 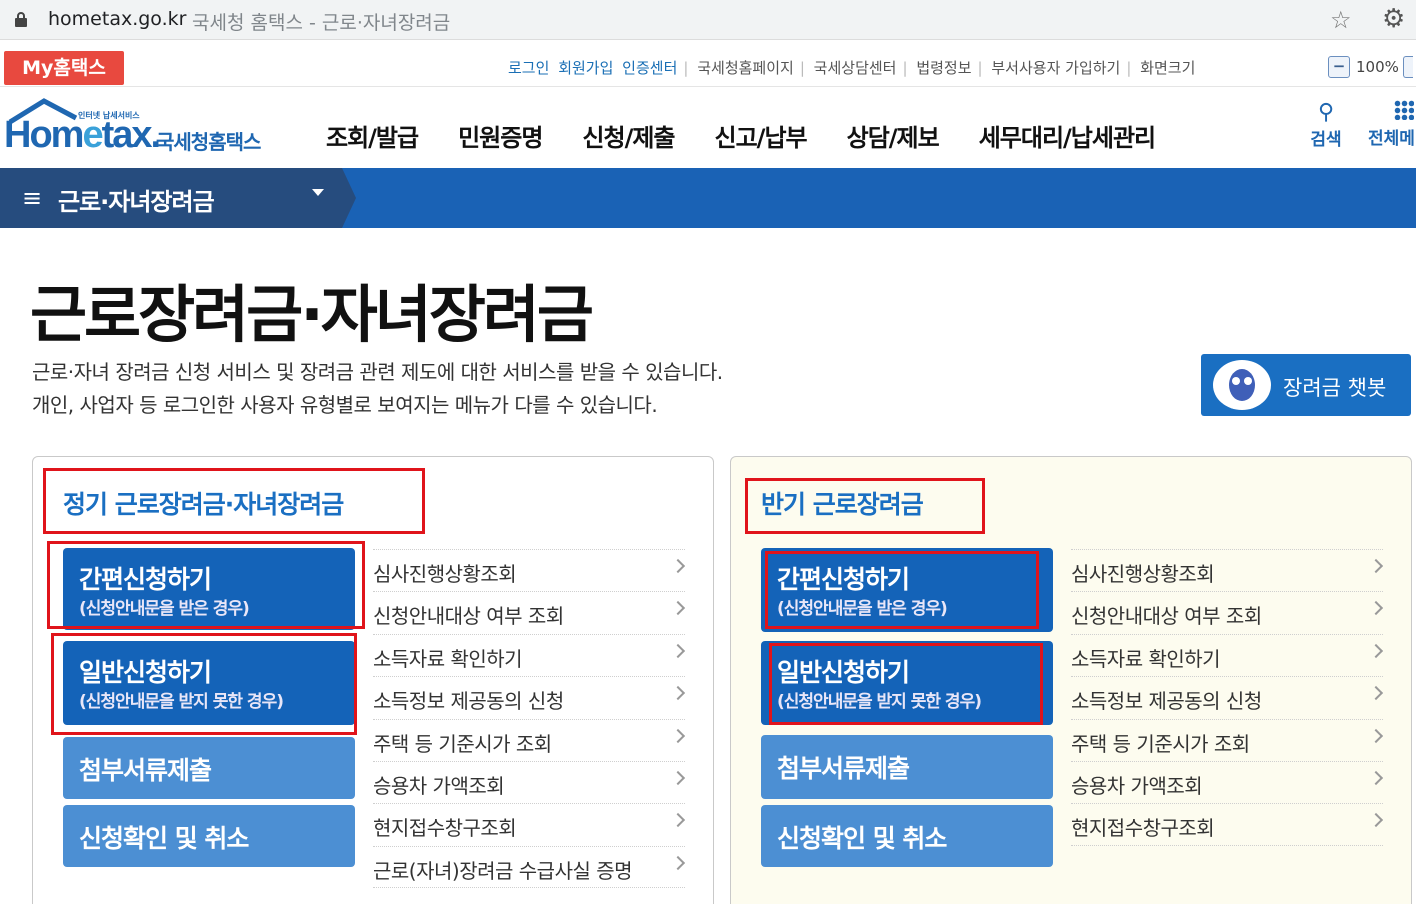 I want to click on law-info-link: 법령정보, so click(x=943, y=68).